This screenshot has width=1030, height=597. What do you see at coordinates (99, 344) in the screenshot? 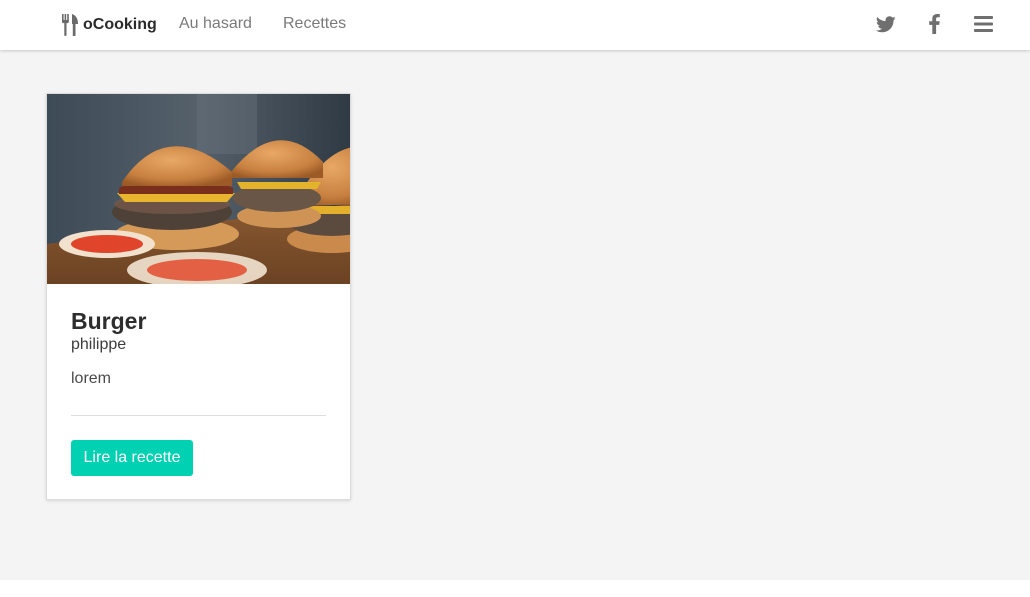
I see `recipe-author: philippe` at bounding box center [99, 344].